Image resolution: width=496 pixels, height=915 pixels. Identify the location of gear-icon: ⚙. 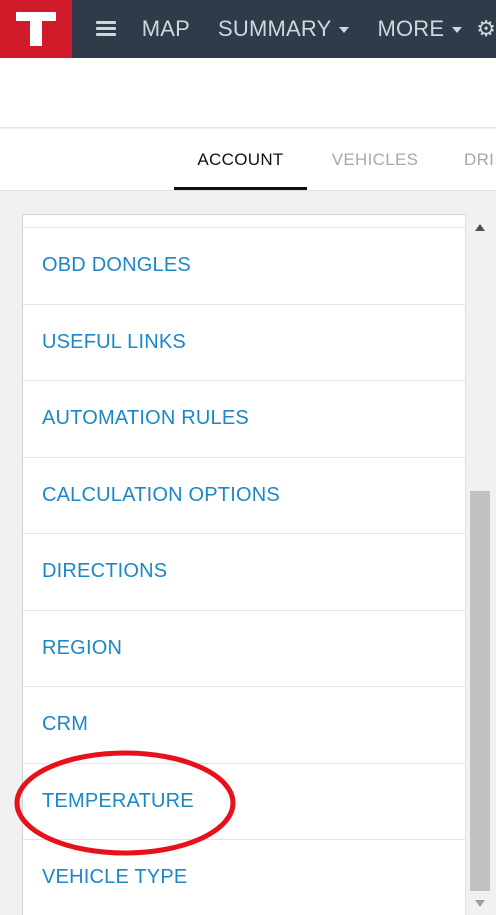
(486, 29).